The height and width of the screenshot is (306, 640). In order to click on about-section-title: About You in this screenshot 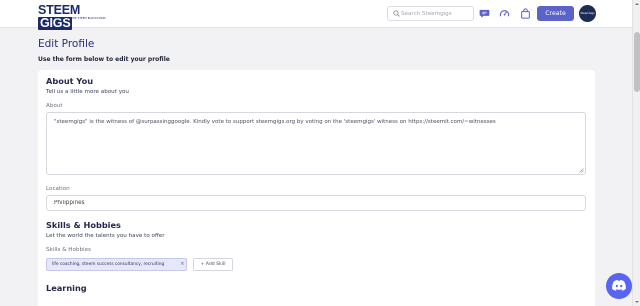, I will do `click(70, 81)`.